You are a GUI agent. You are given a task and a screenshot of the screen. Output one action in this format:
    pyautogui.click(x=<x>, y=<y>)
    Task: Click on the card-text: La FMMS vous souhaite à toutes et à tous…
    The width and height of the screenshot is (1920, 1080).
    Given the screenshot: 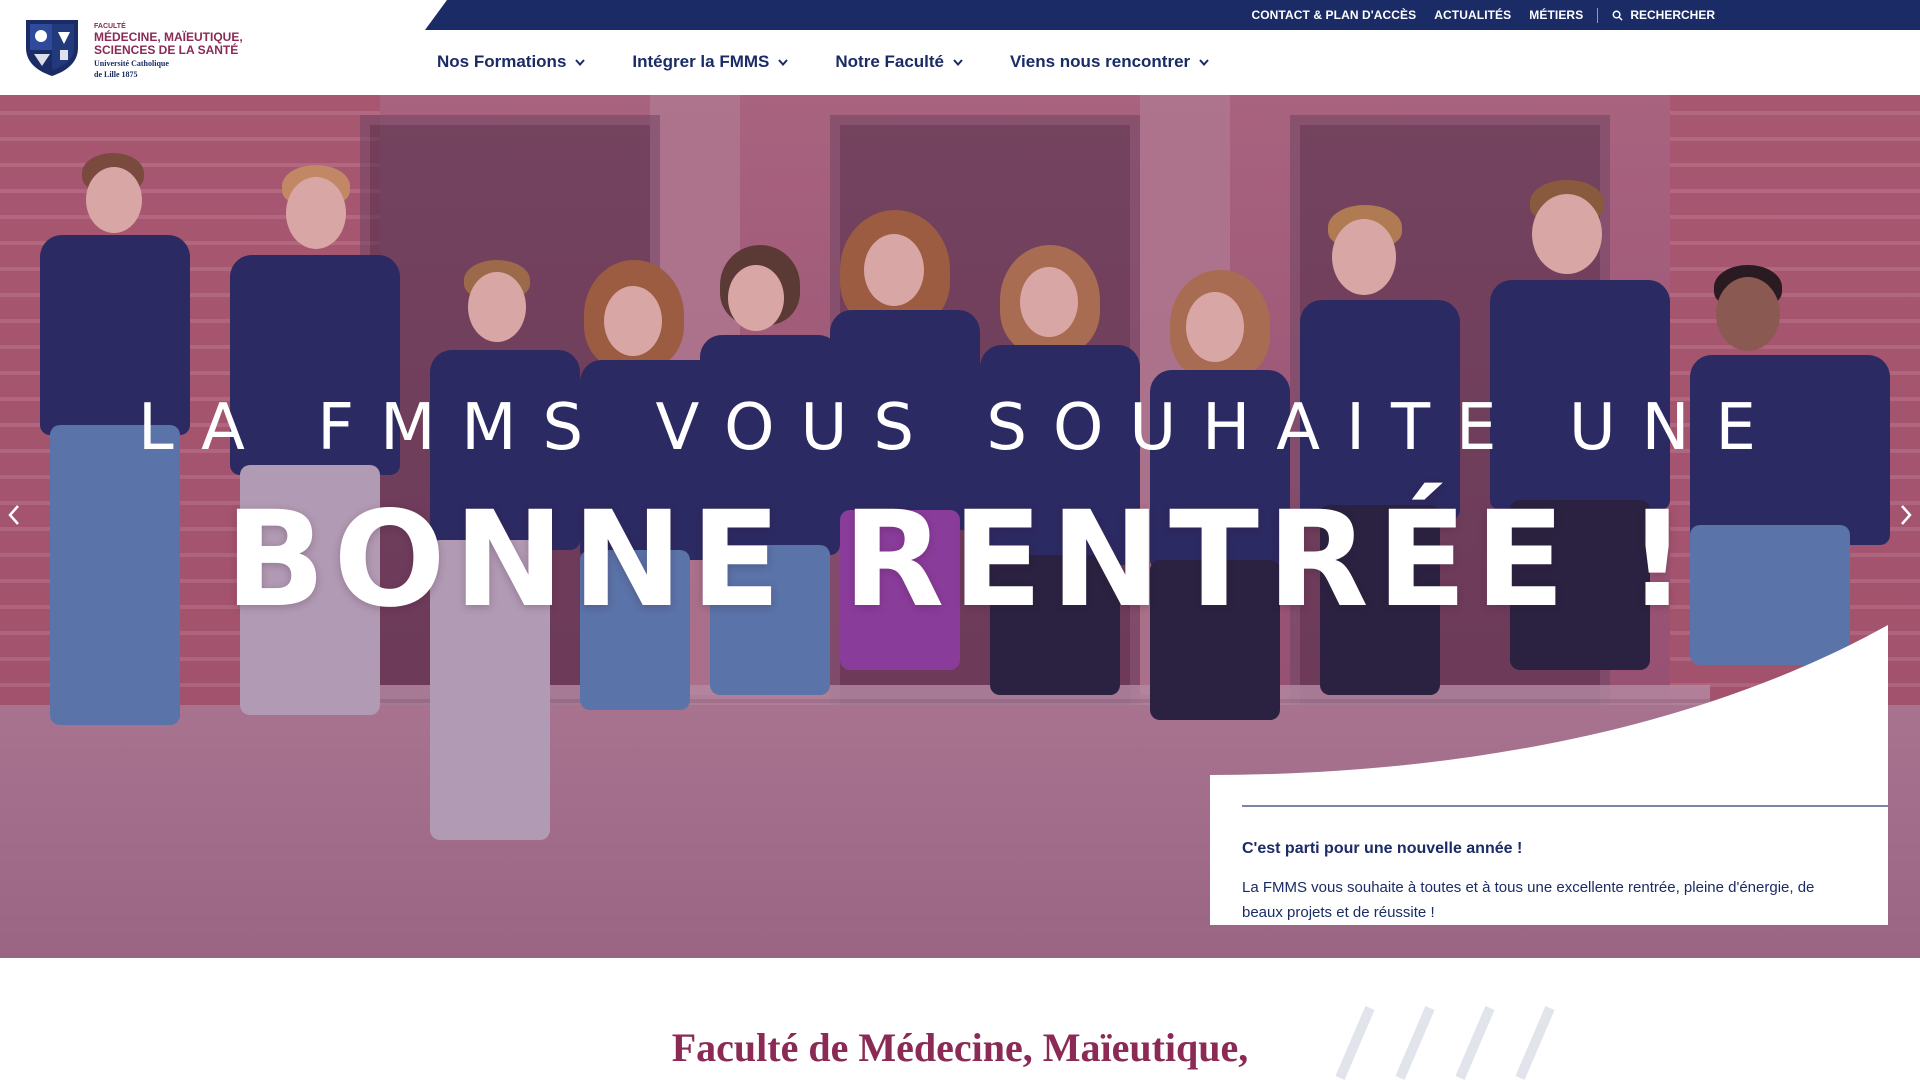 What is the action you would take?
    pyautogui.click(x=1528, y=900)
    